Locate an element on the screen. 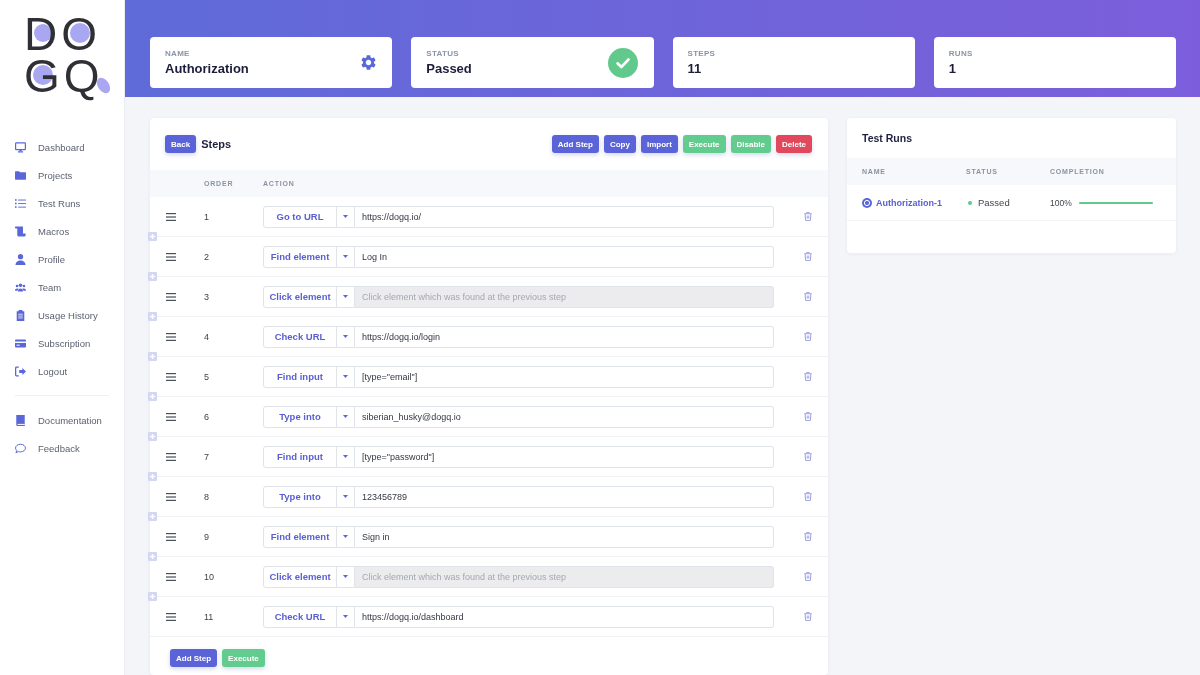 The width and height of the screenshot is (1200, 675). step-input-field: siberian_husky@dogq.io is located at coordinates (564, 416).